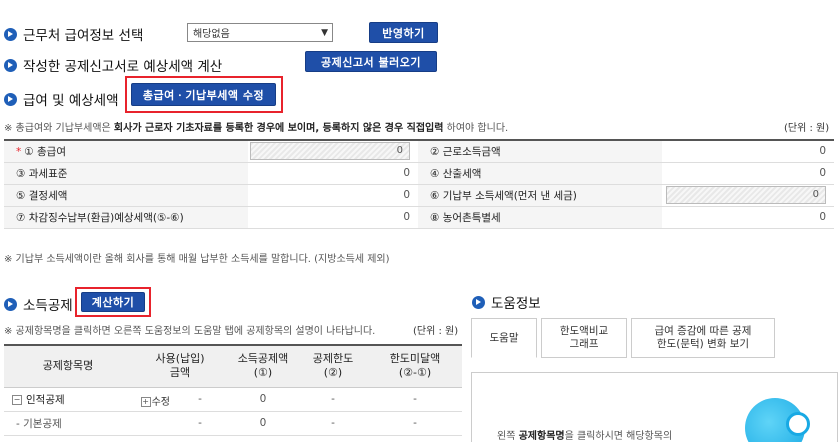  I want to click on table-row: ⑤ 결정세액 0 ⑥ 기납부 소득세액(먼저 낸 세금) 0, so click(419, 195).